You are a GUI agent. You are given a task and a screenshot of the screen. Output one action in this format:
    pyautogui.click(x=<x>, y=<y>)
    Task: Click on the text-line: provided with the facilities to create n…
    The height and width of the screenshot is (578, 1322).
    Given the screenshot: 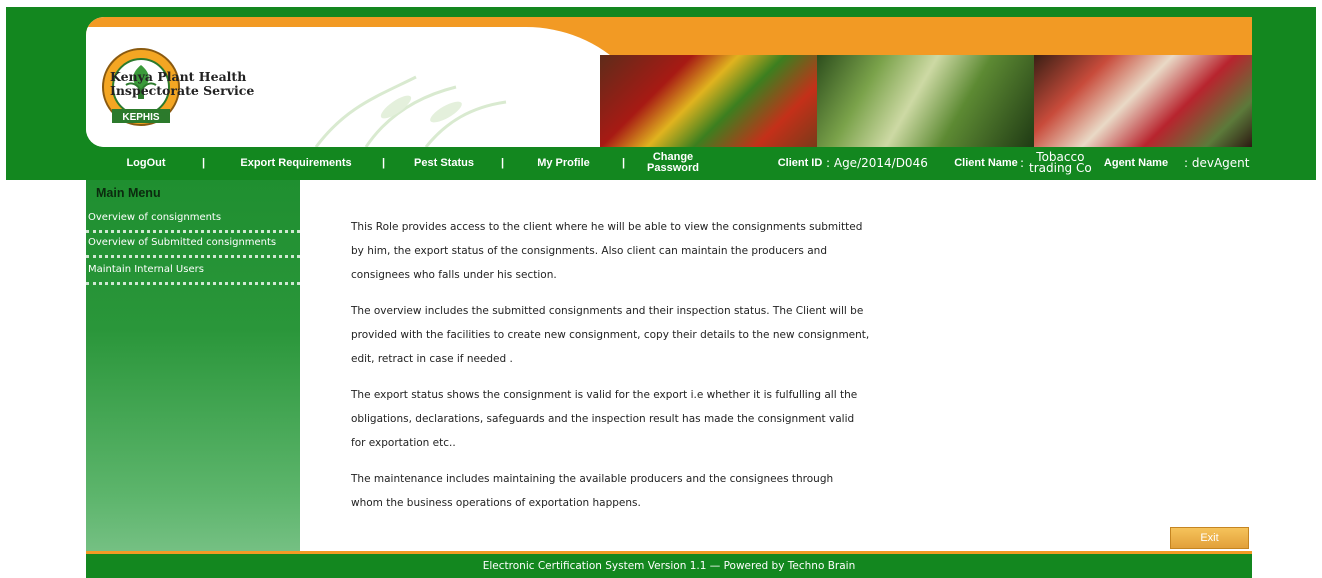 What is the action you would take?
    pyautogui.click(x=610, y=335)
    